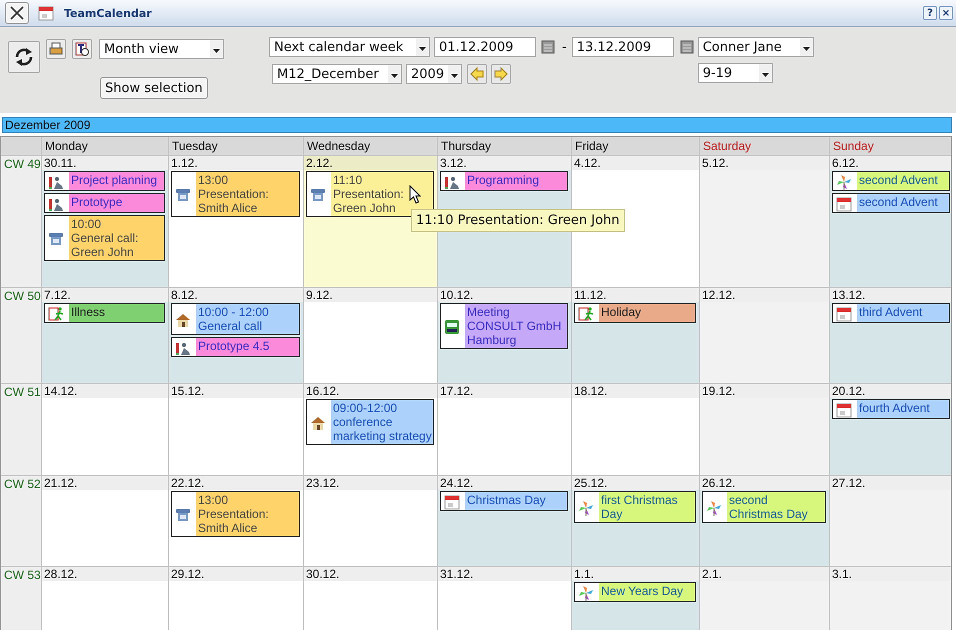 The height and width of the screenshot is (631, 956). What do you see at coordinates (890, 295) in the screenshot?
I see `day-date: 13.12.` at bounding box center [890, 295].